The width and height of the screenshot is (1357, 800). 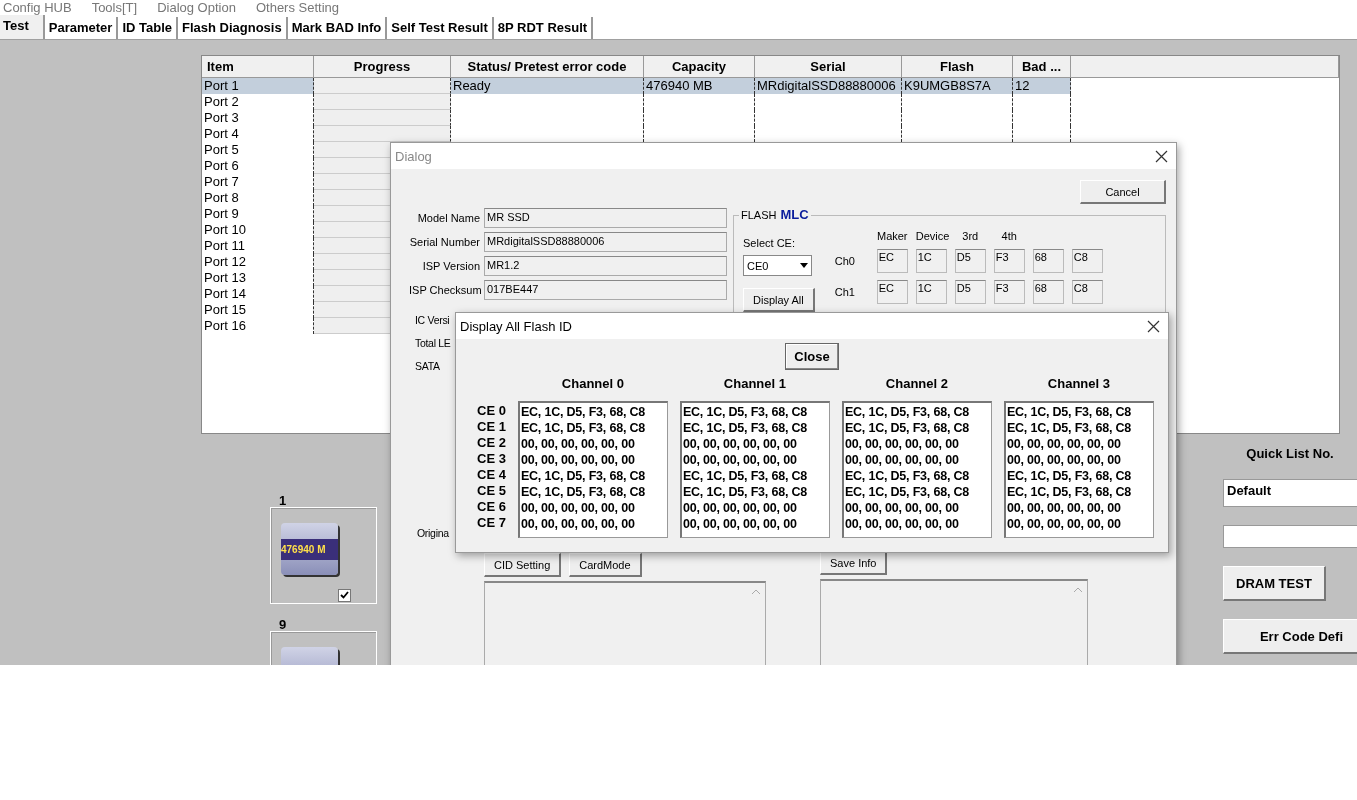 I want to click on column-header: Flash, so click(x=957, y=67).